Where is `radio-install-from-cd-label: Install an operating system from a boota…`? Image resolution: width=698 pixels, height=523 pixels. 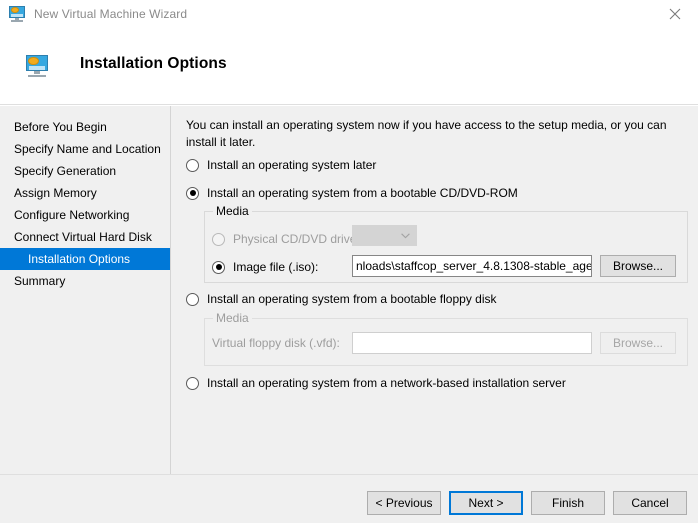 radio-install-from-cd-label: Install an operating system from a boota… is located at coordinates (362, 193).